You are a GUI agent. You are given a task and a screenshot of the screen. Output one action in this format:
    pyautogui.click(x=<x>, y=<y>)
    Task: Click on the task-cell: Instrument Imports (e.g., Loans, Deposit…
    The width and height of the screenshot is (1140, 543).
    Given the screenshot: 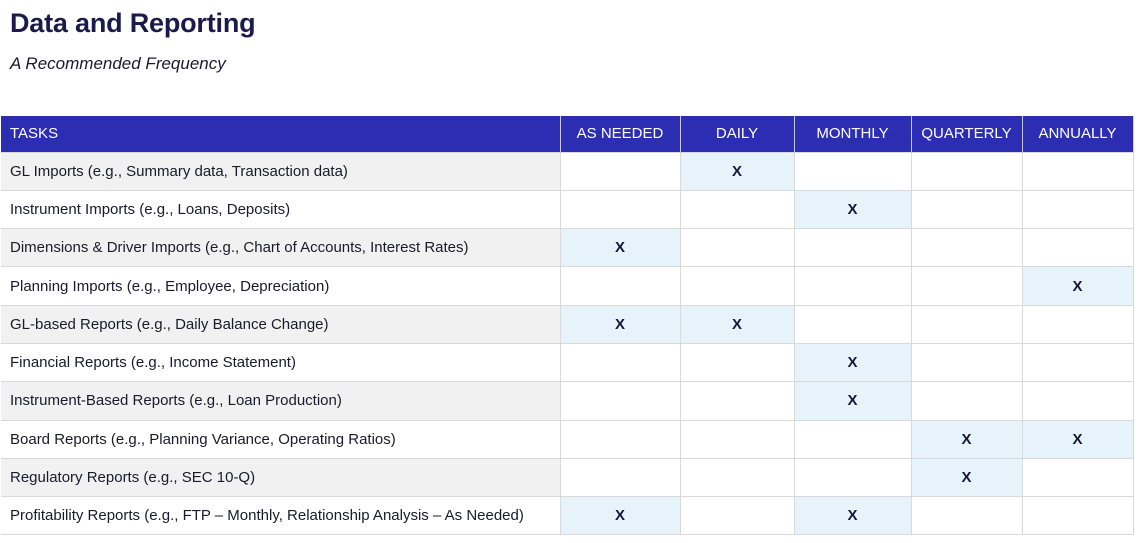 What is the action you would take?
    pyautogui.click(x=281, y=209)
    